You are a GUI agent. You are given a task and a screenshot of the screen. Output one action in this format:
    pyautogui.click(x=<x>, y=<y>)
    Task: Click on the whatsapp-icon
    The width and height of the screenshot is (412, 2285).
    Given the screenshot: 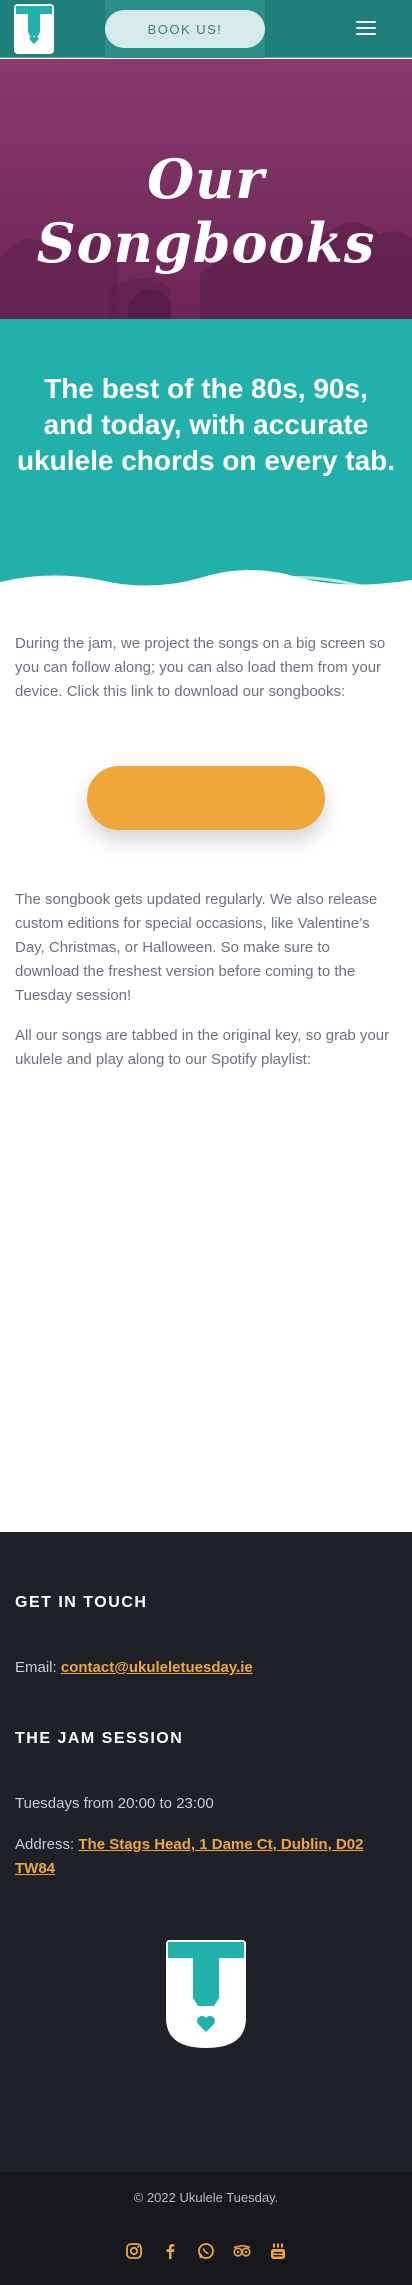 What is the action you would take?
    pyautogui.click(x=206, y=2251)
    